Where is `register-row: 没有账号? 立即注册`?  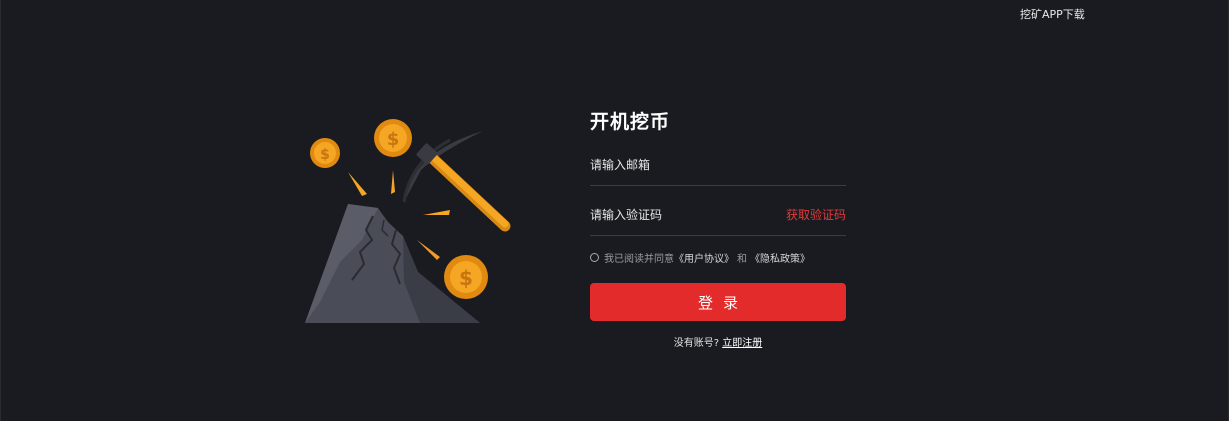
register-row: 没有账号? 立即注册 is located at coordinates (718, 341).